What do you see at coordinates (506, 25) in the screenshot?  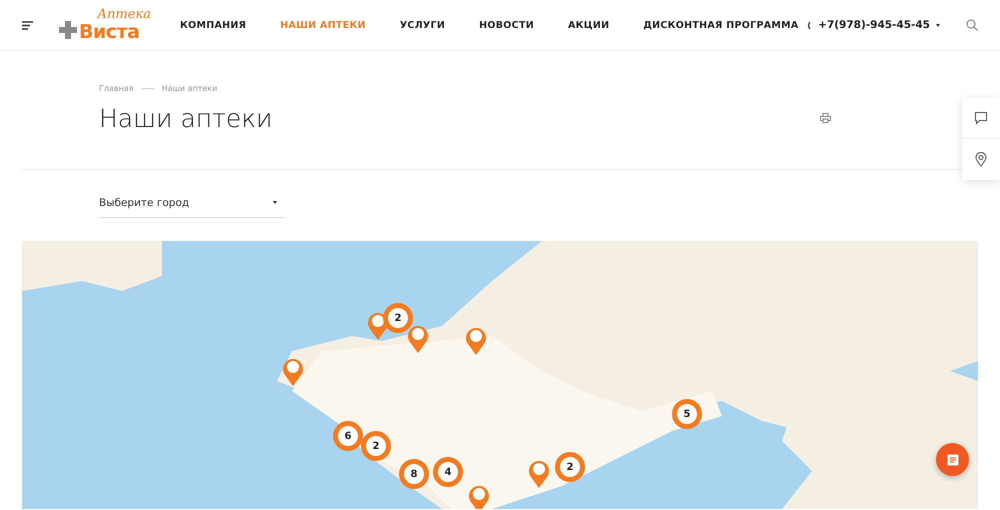 I see `nav-link: НОВОСТИ` at bounding box center [506, 25].